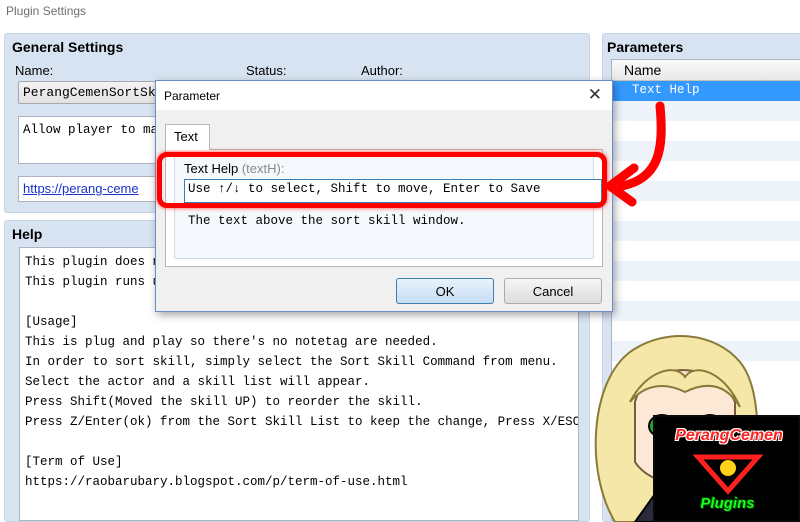  Describe the element at coordinates (192, 96) in the screenshot. I see `dialog-title: Parameter` at that location.